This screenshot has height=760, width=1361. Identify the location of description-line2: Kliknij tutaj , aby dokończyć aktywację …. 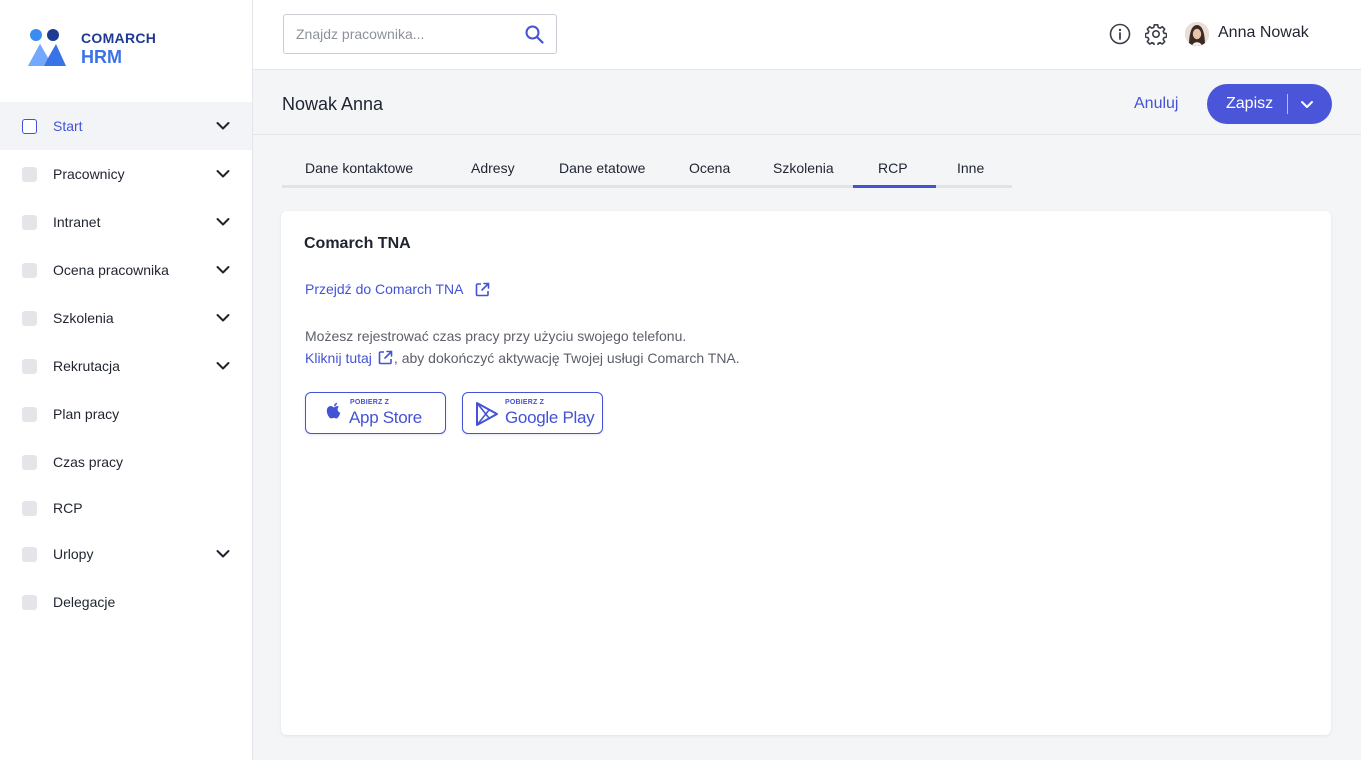
(522, 358).